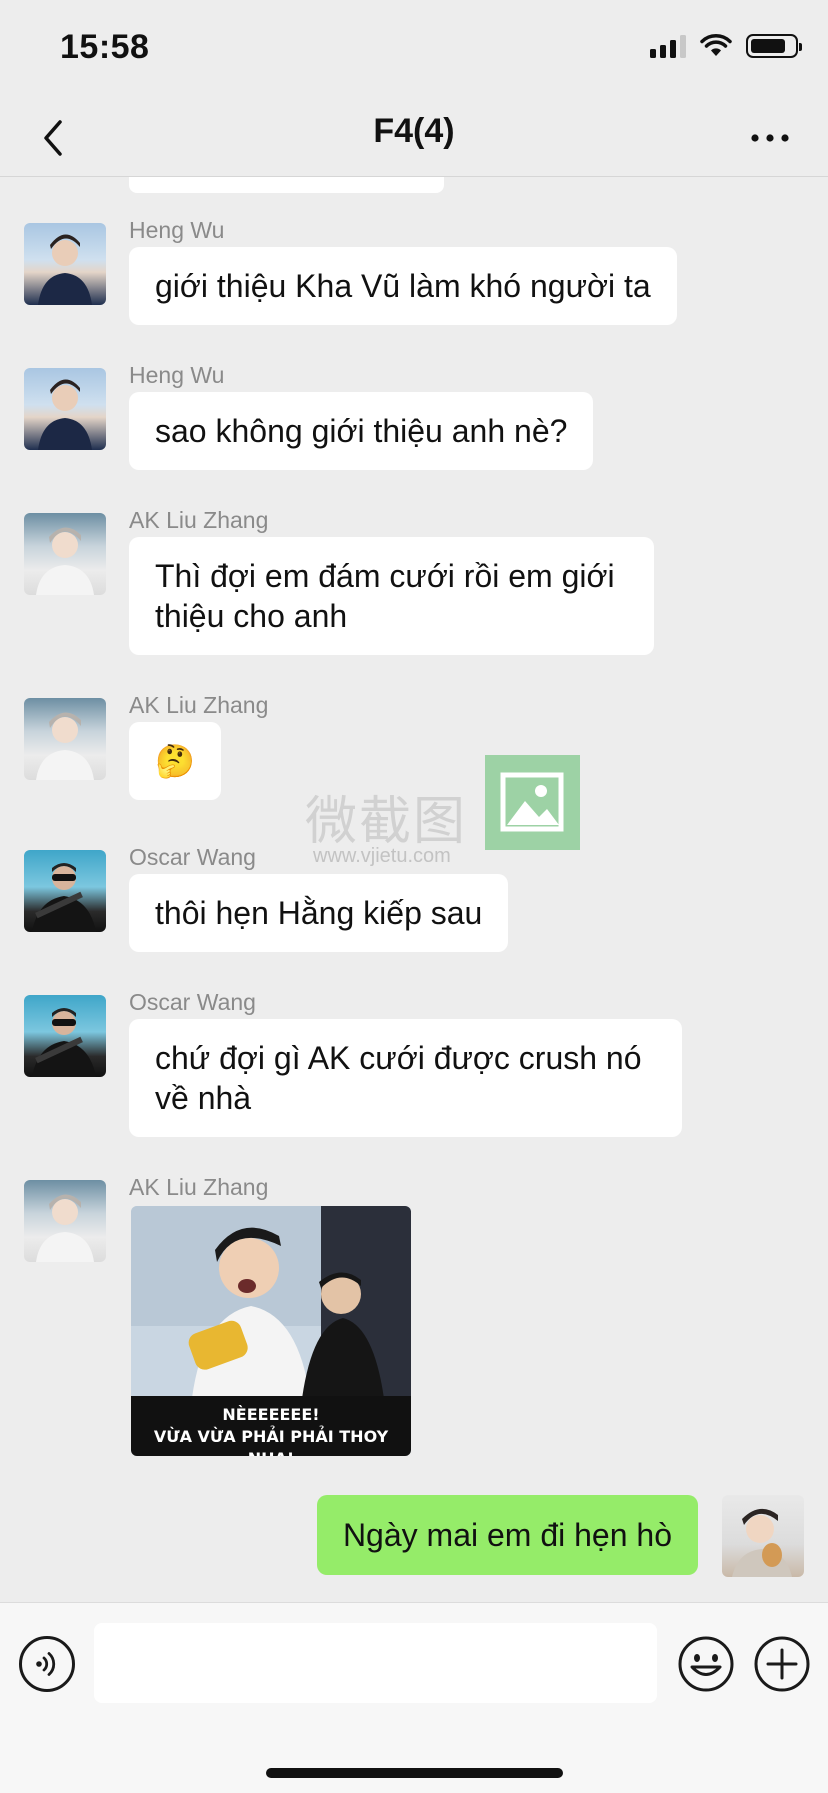  I want to click on plus-icon, so click(782, 1664).